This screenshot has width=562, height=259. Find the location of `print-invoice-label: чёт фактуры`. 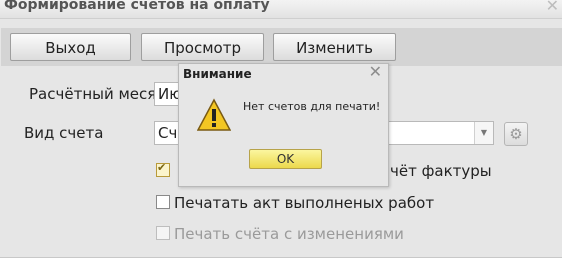

print-invoice-label: чёт фактуры is located at coordinates (441, 171).